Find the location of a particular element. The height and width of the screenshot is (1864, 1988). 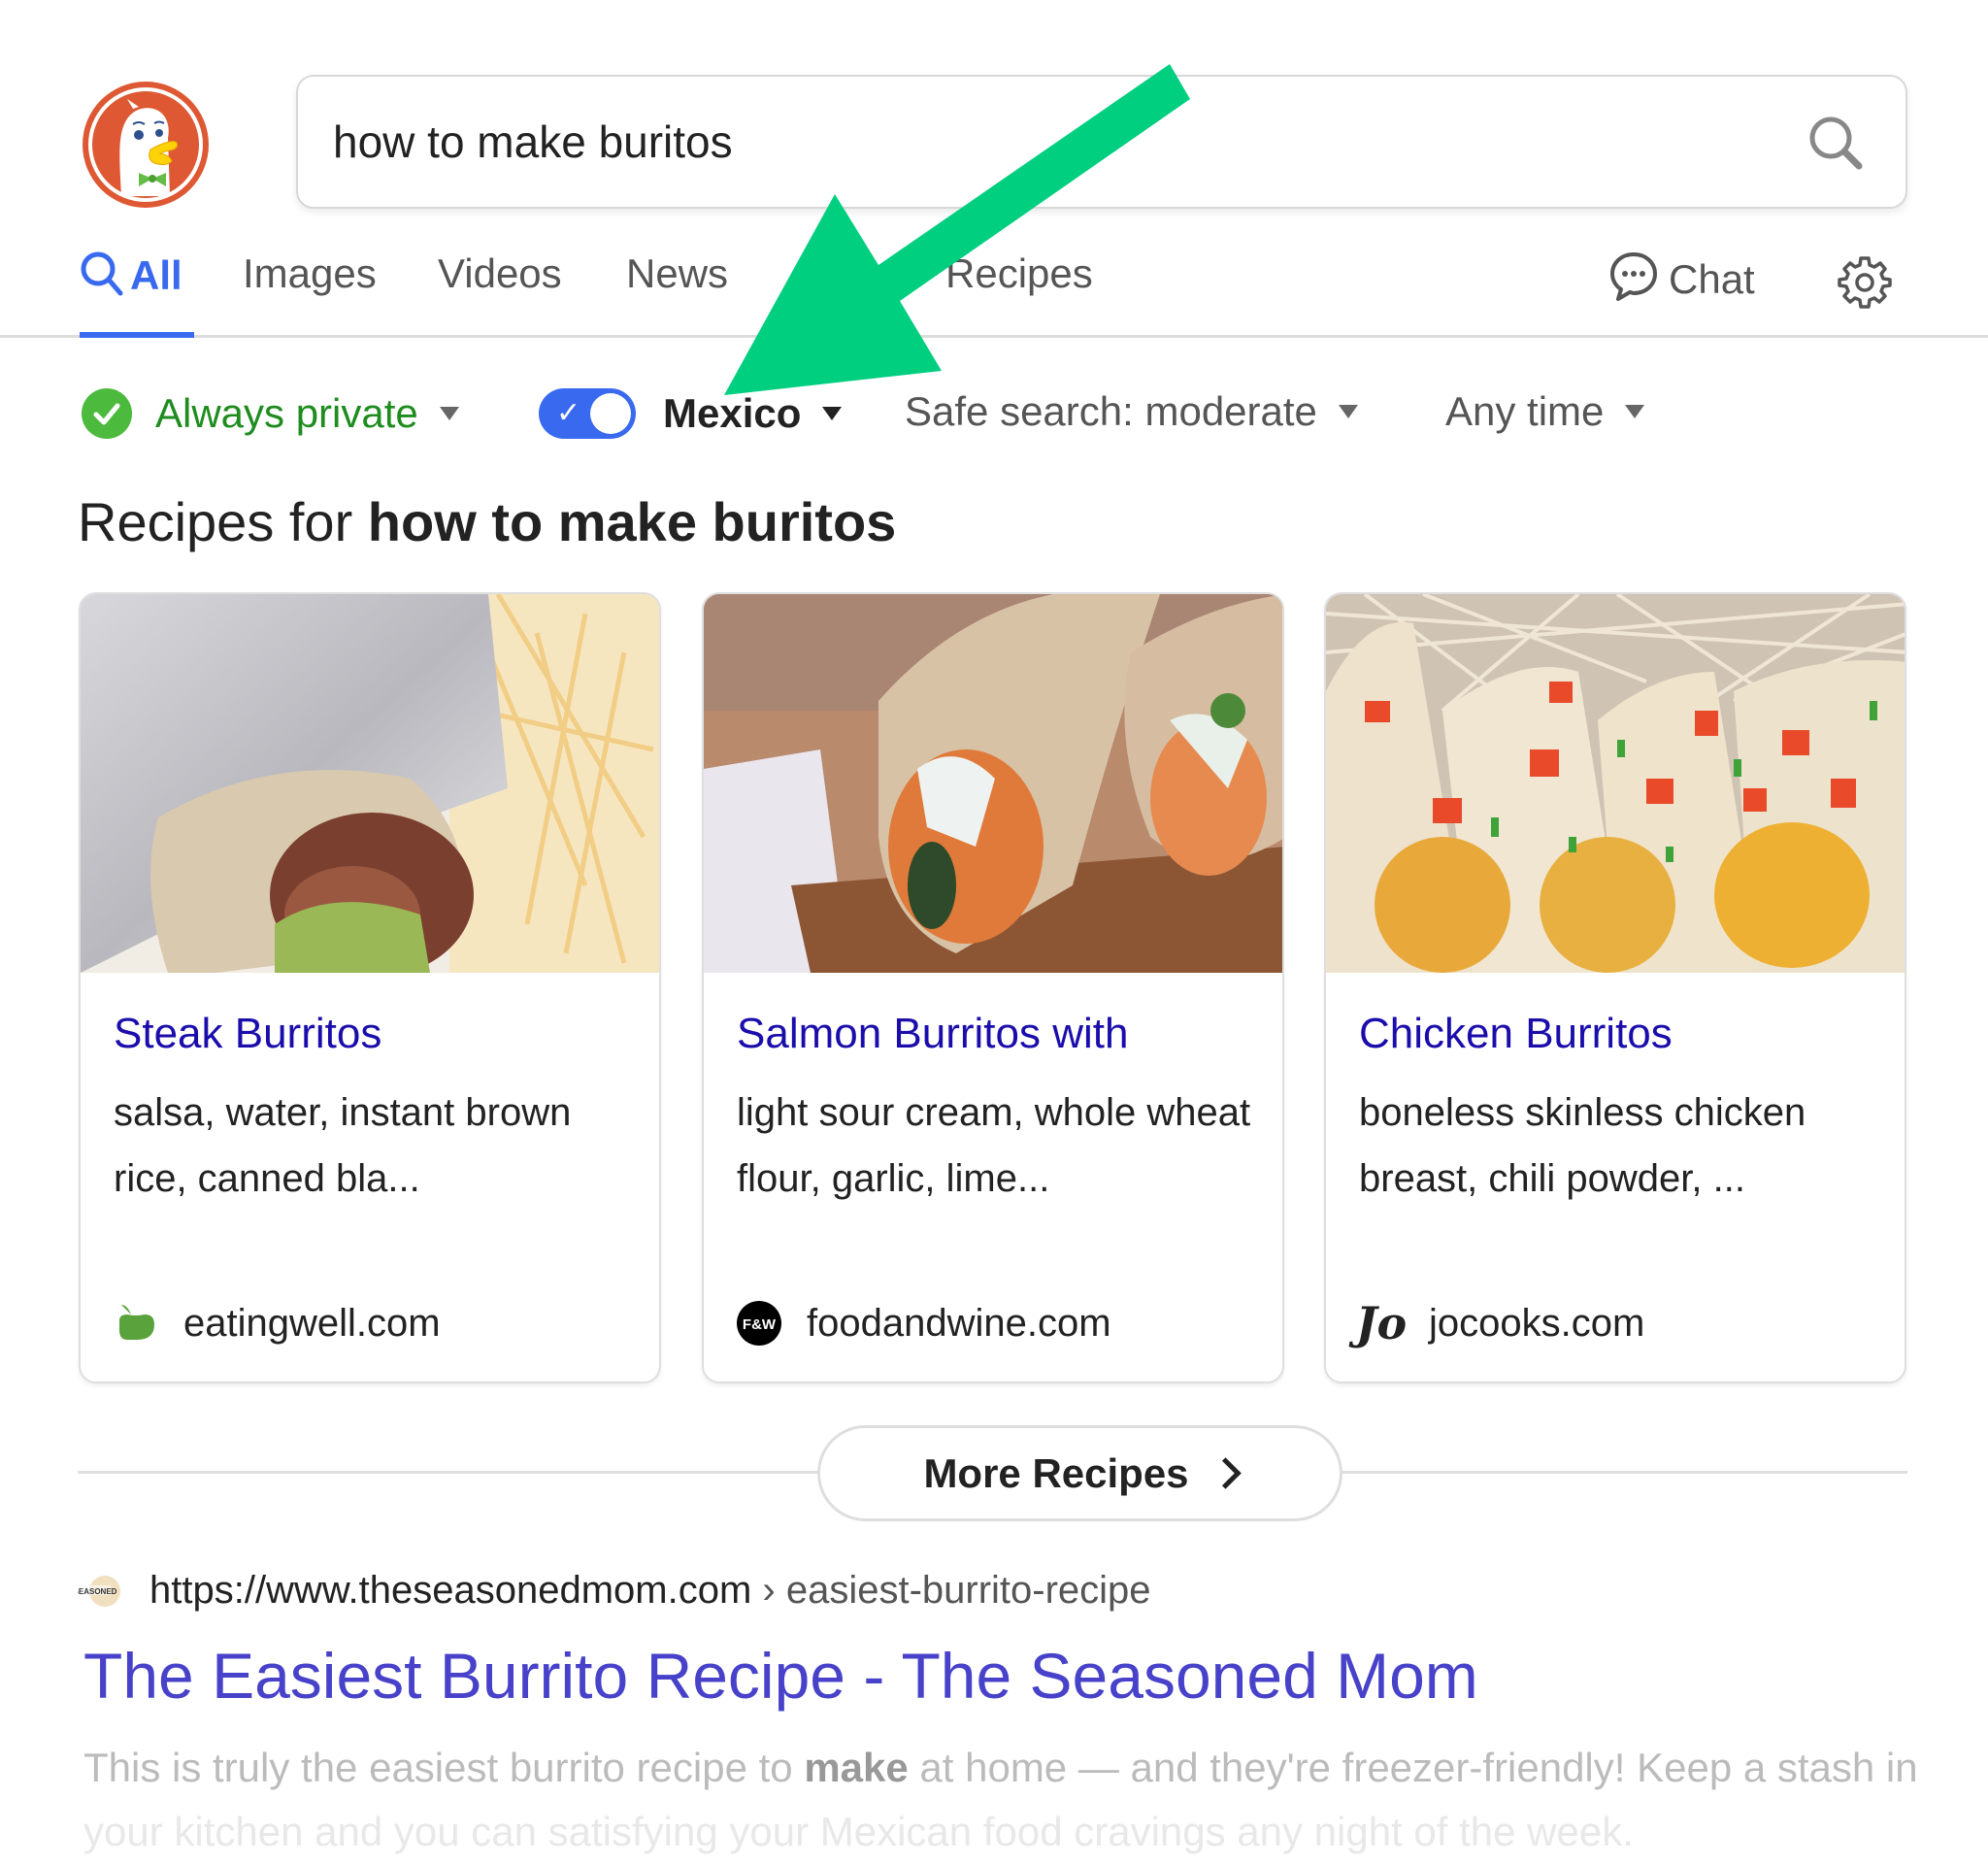

salmon-burrito-photo is located at coordinates (993, 783).